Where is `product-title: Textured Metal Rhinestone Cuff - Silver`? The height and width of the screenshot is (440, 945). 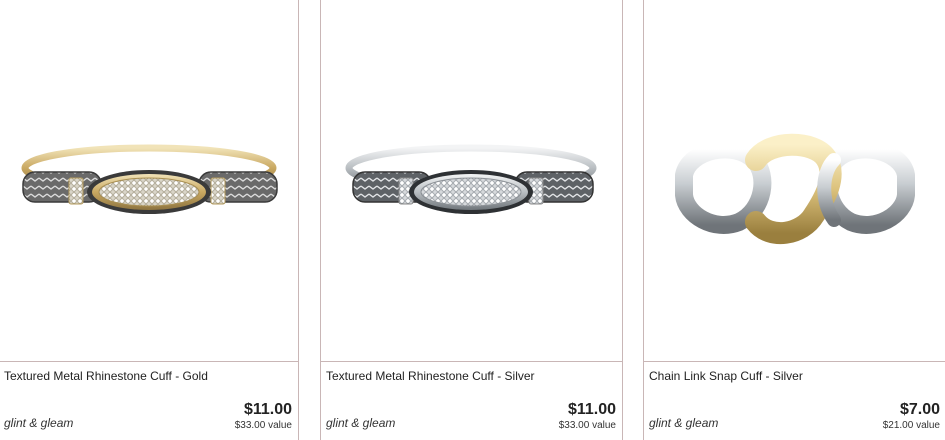 product-title: Textured Metal Rhinestone Cuff - Silver is located at coordinates (430, 376).